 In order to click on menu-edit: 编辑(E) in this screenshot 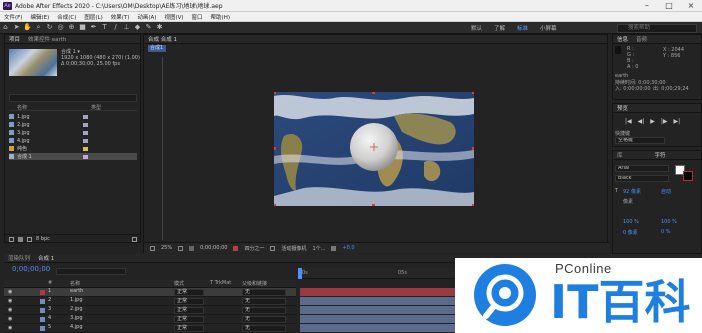, I will do `click(39, 17)`.